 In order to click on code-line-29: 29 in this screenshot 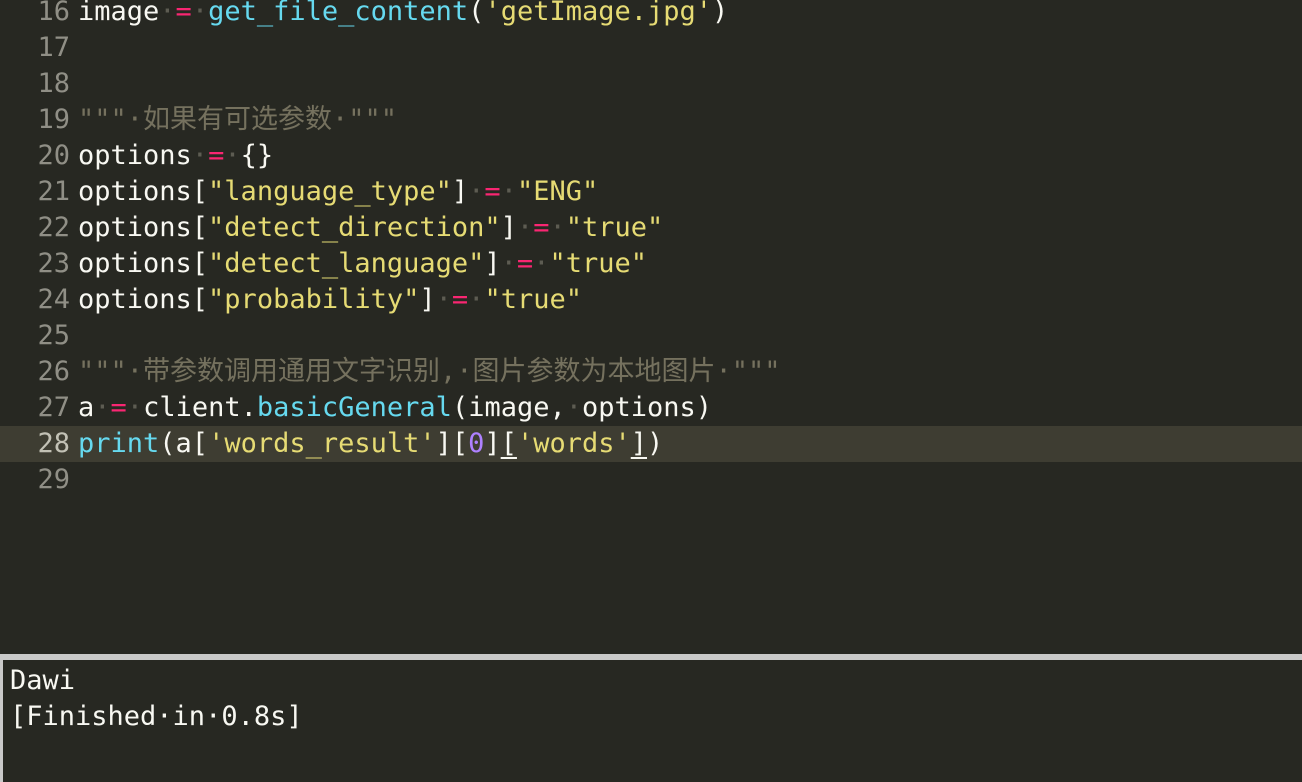, I will do `click(651, 480)`.